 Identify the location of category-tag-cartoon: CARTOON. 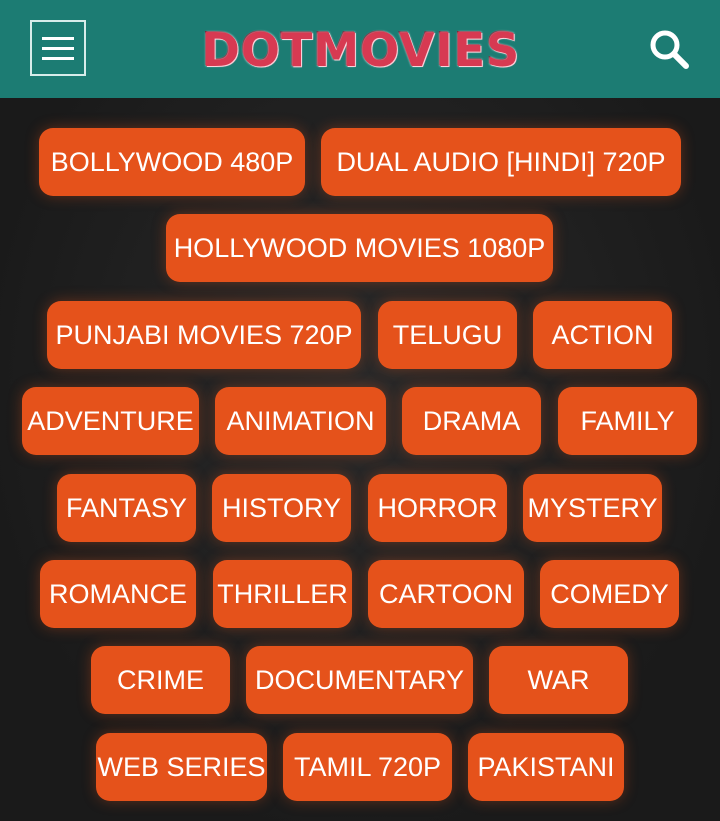
(446, 594).